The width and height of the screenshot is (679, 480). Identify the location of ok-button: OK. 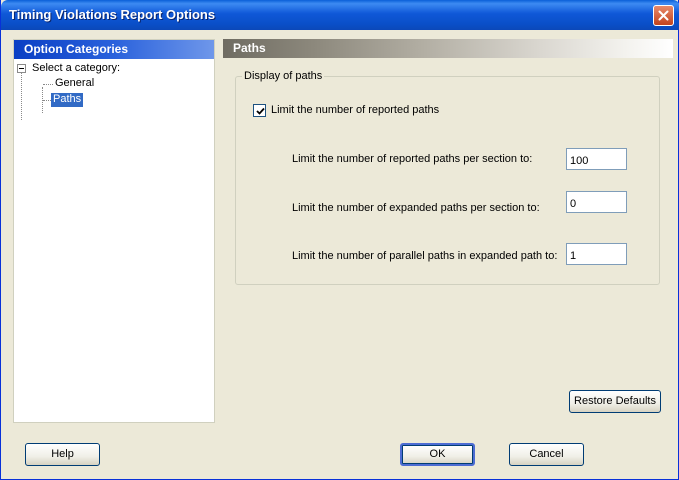
(437, 454).